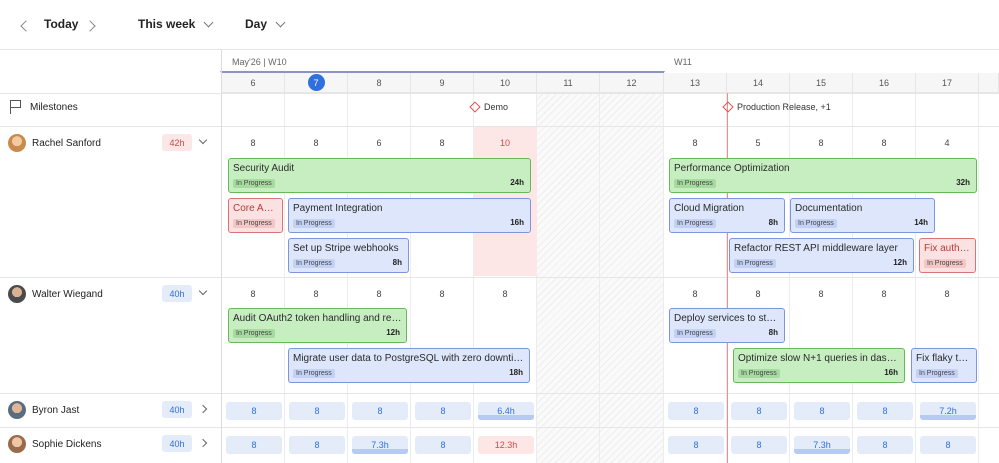 The height and width of the screenshot is (463, 999). What do you see at coordinates (695, 83) in the screenshot?
I see `day-header: 13` at bounding box center [695, 83].